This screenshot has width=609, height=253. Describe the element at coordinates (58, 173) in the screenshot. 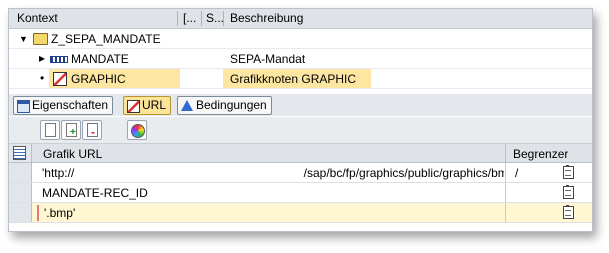

I see `url-prefix: 'http://` at that location.